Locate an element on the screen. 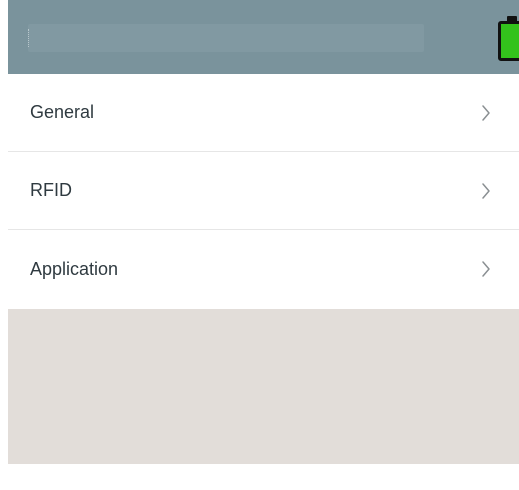  app-header is located at coordinates (263, 37).